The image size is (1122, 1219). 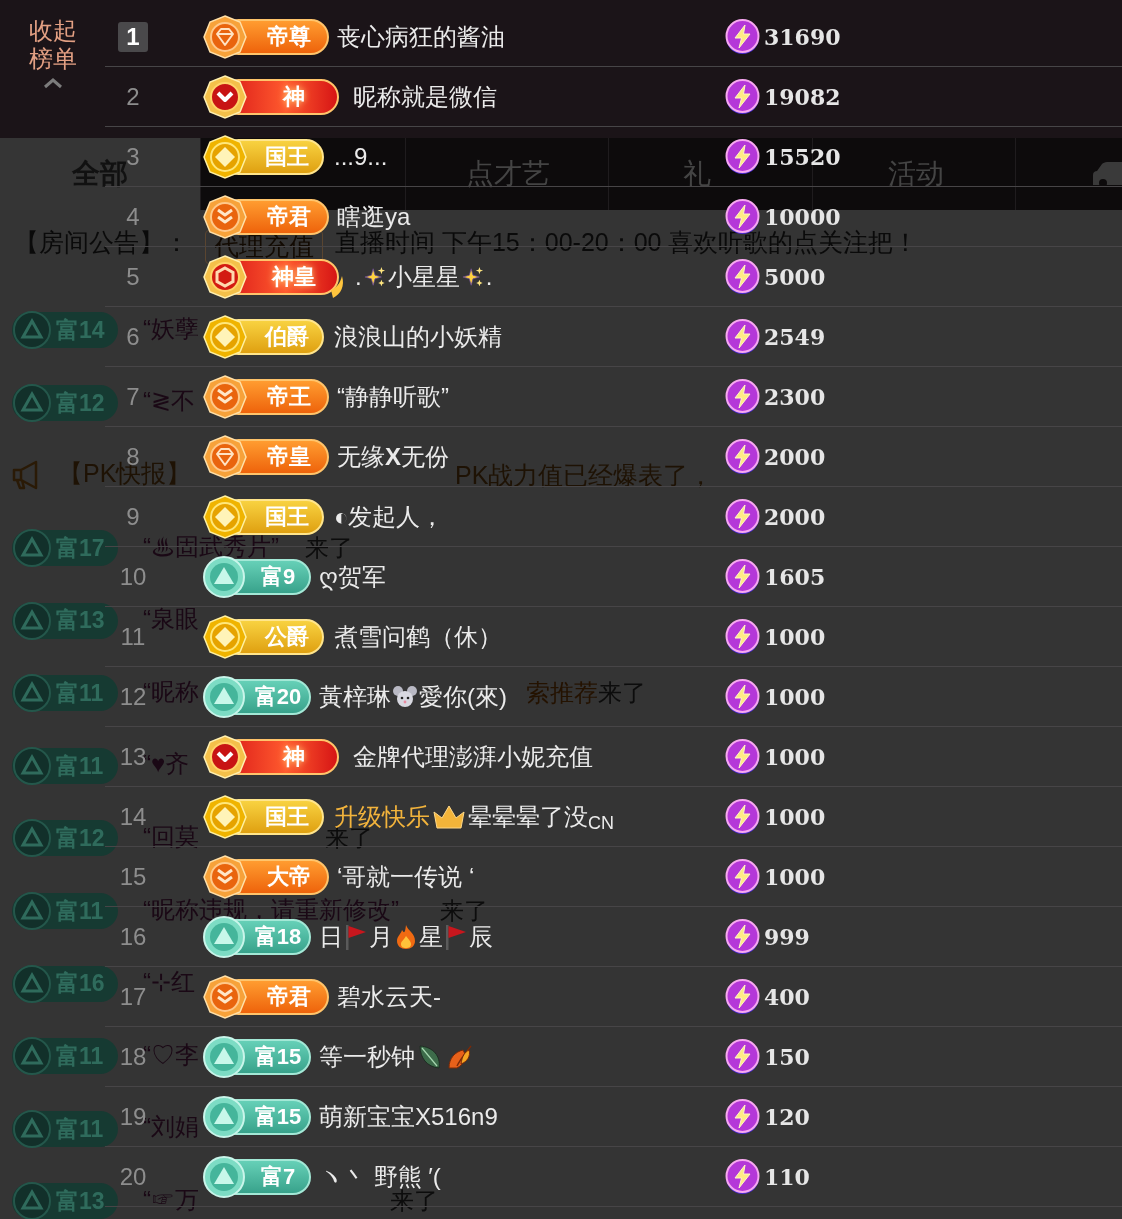 I want to click on nickname: 日, so click(x=331, y=936).